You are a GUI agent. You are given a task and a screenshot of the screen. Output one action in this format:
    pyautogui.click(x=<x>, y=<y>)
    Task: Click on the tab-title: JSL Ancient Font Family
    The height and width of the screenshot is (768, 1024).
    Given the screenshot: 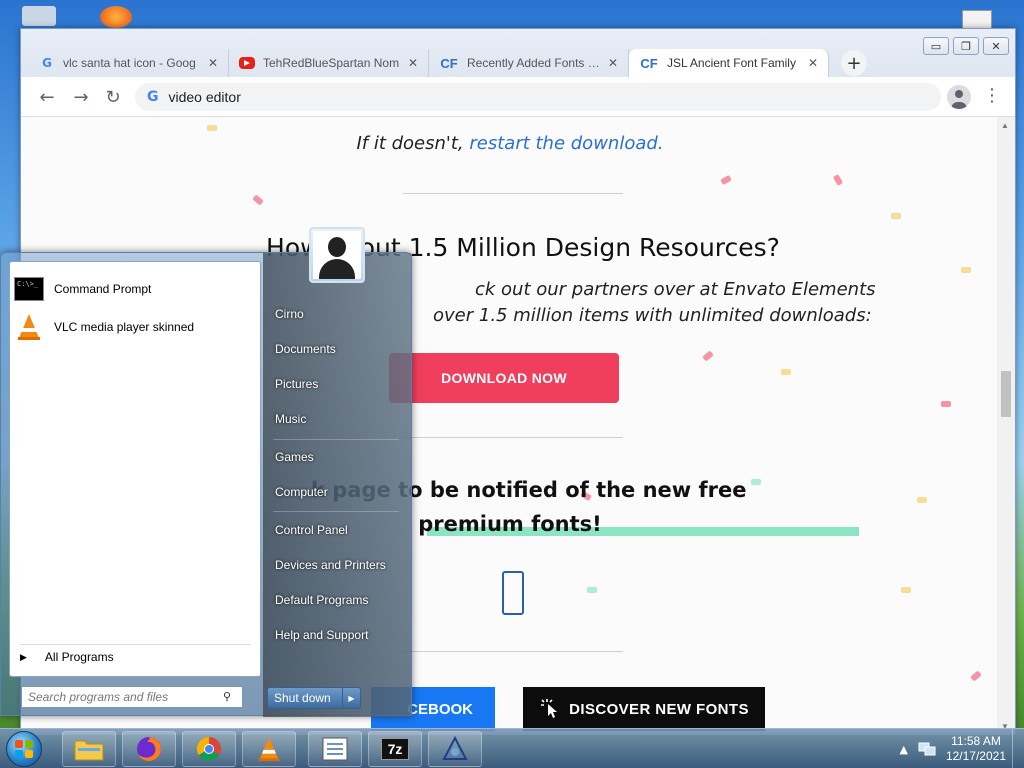 What is the action you would take?
    pyautogui.click(x=731, y=63)
    